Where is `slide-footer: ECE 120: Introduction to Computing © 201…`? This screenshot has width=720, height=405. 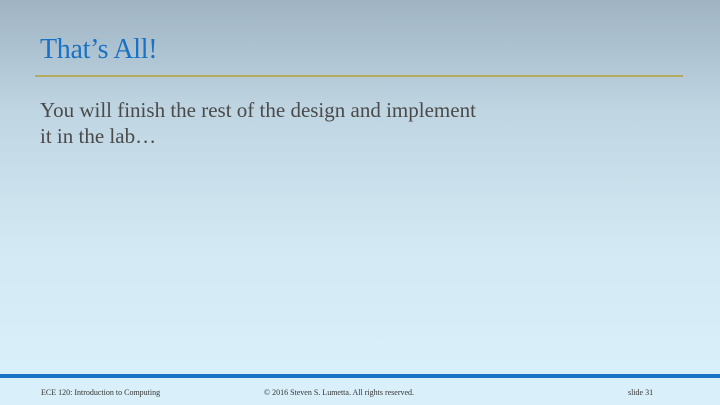 slide-footer: ECE 120: Introduction to Computing © 201… is located at coordinates (360, 391).